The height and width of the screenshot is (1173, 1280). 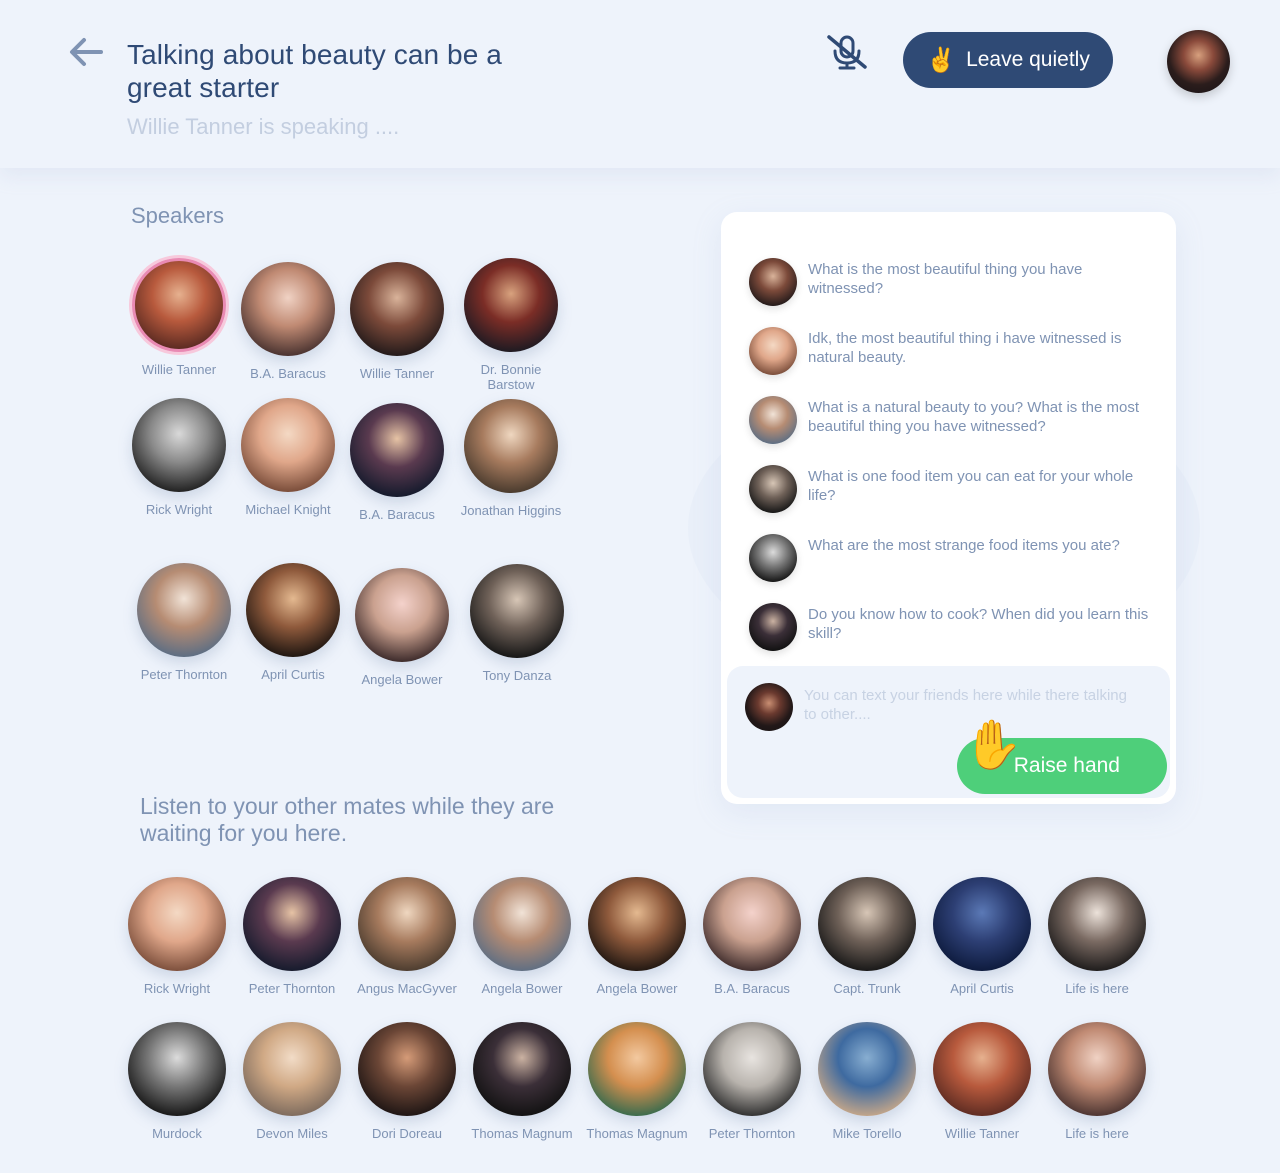 I want to click on listener-card: April Curtis, so click(x=982, y=936).